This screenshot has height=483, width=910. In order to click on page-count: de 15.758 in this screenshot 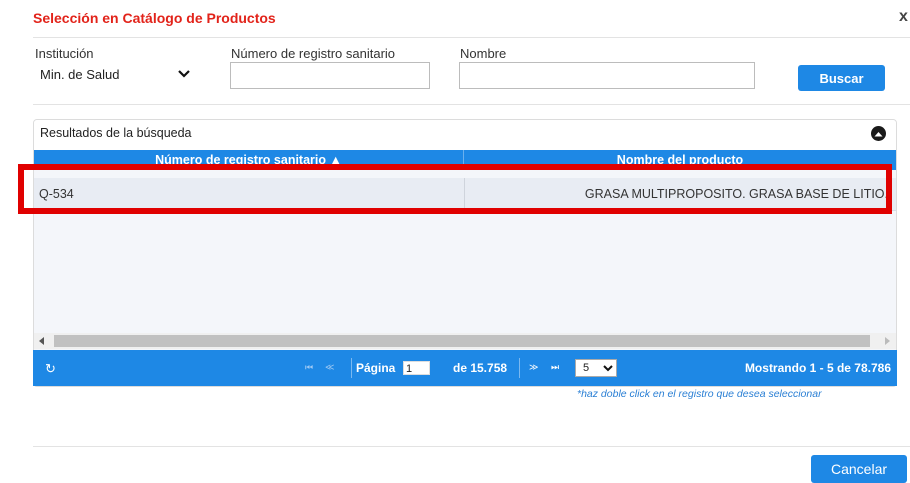, I will do `click(480, 368)`.